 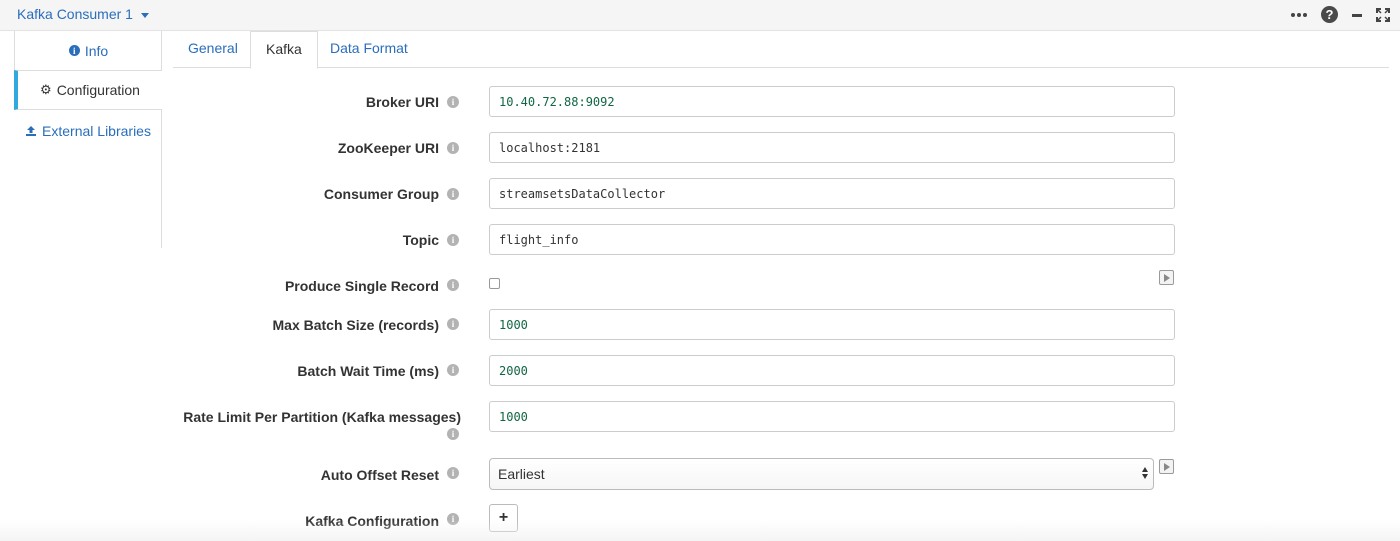 What do you see at coordinates (832, 101) in the screenshot?
I see `broker-uri-field: 10.40.72.88:9092` at bounding box center [832, 101].